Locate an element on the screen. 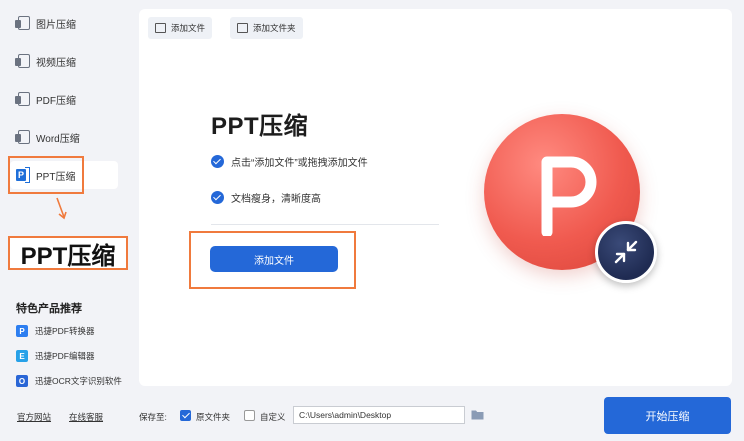  source-folder-checkbox is located at coordinates (185, 415).